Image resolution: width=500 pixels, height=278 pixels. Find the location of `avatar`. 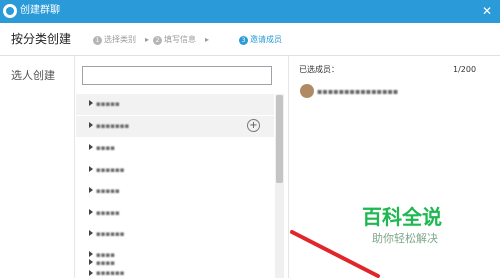

avatar is located at coordinates (307, 91).